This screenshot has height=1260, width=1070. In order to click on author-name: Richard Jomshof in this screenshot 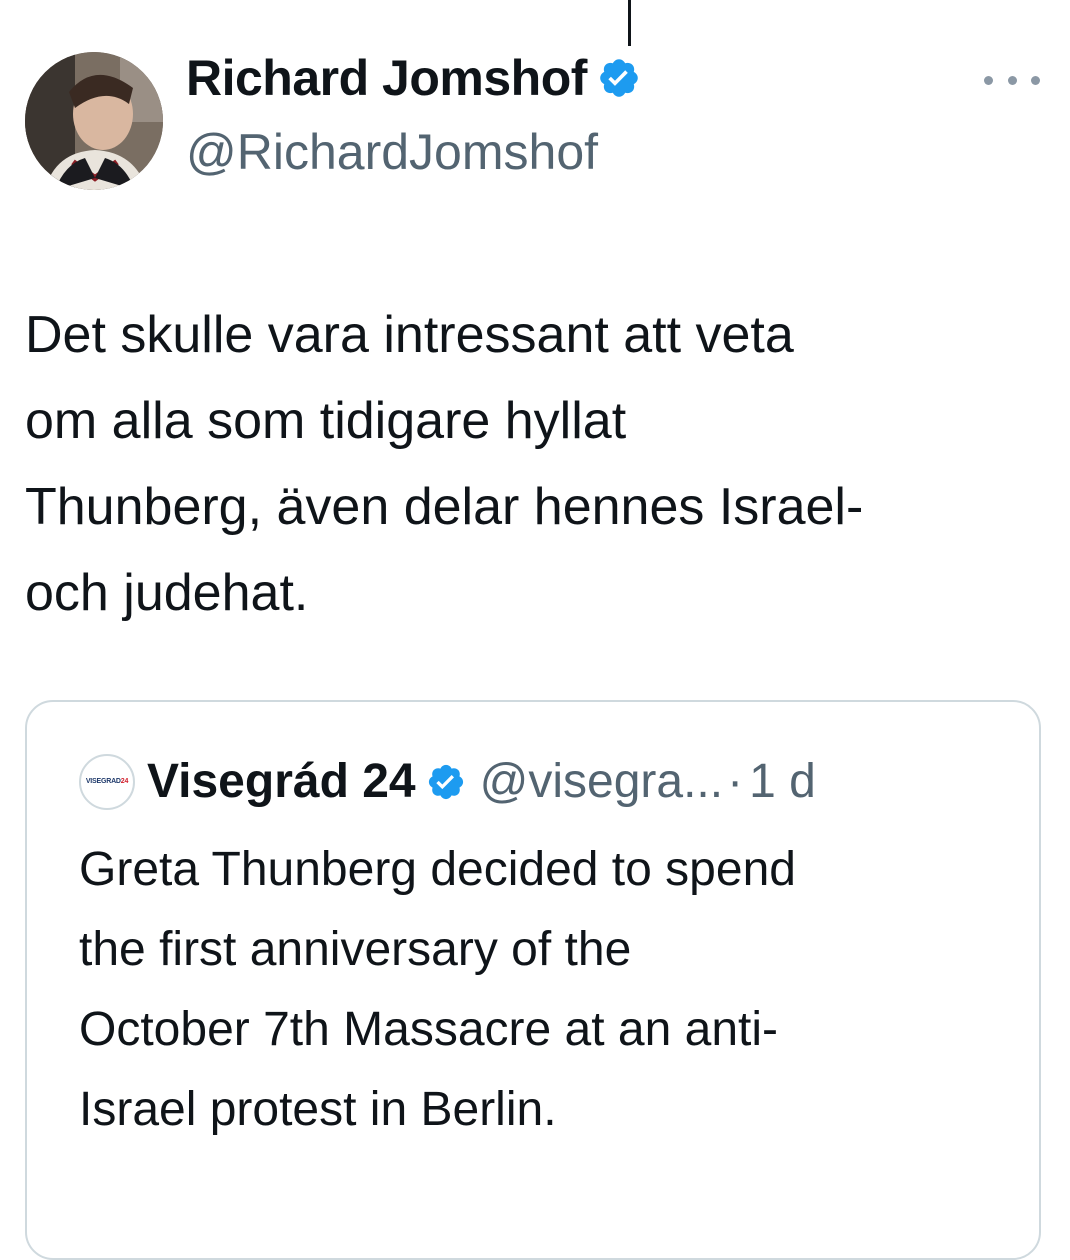, I will do `click(386, 78)`.